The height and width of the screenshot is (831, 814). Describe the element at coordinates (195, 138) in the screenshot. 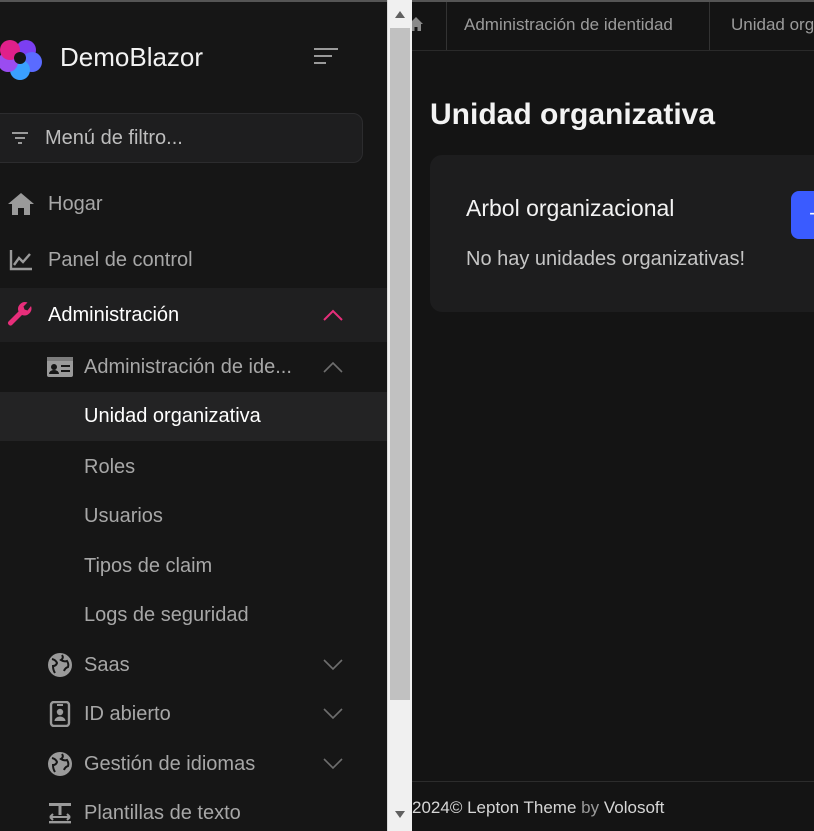

I see `menu-filter-input` at that location.